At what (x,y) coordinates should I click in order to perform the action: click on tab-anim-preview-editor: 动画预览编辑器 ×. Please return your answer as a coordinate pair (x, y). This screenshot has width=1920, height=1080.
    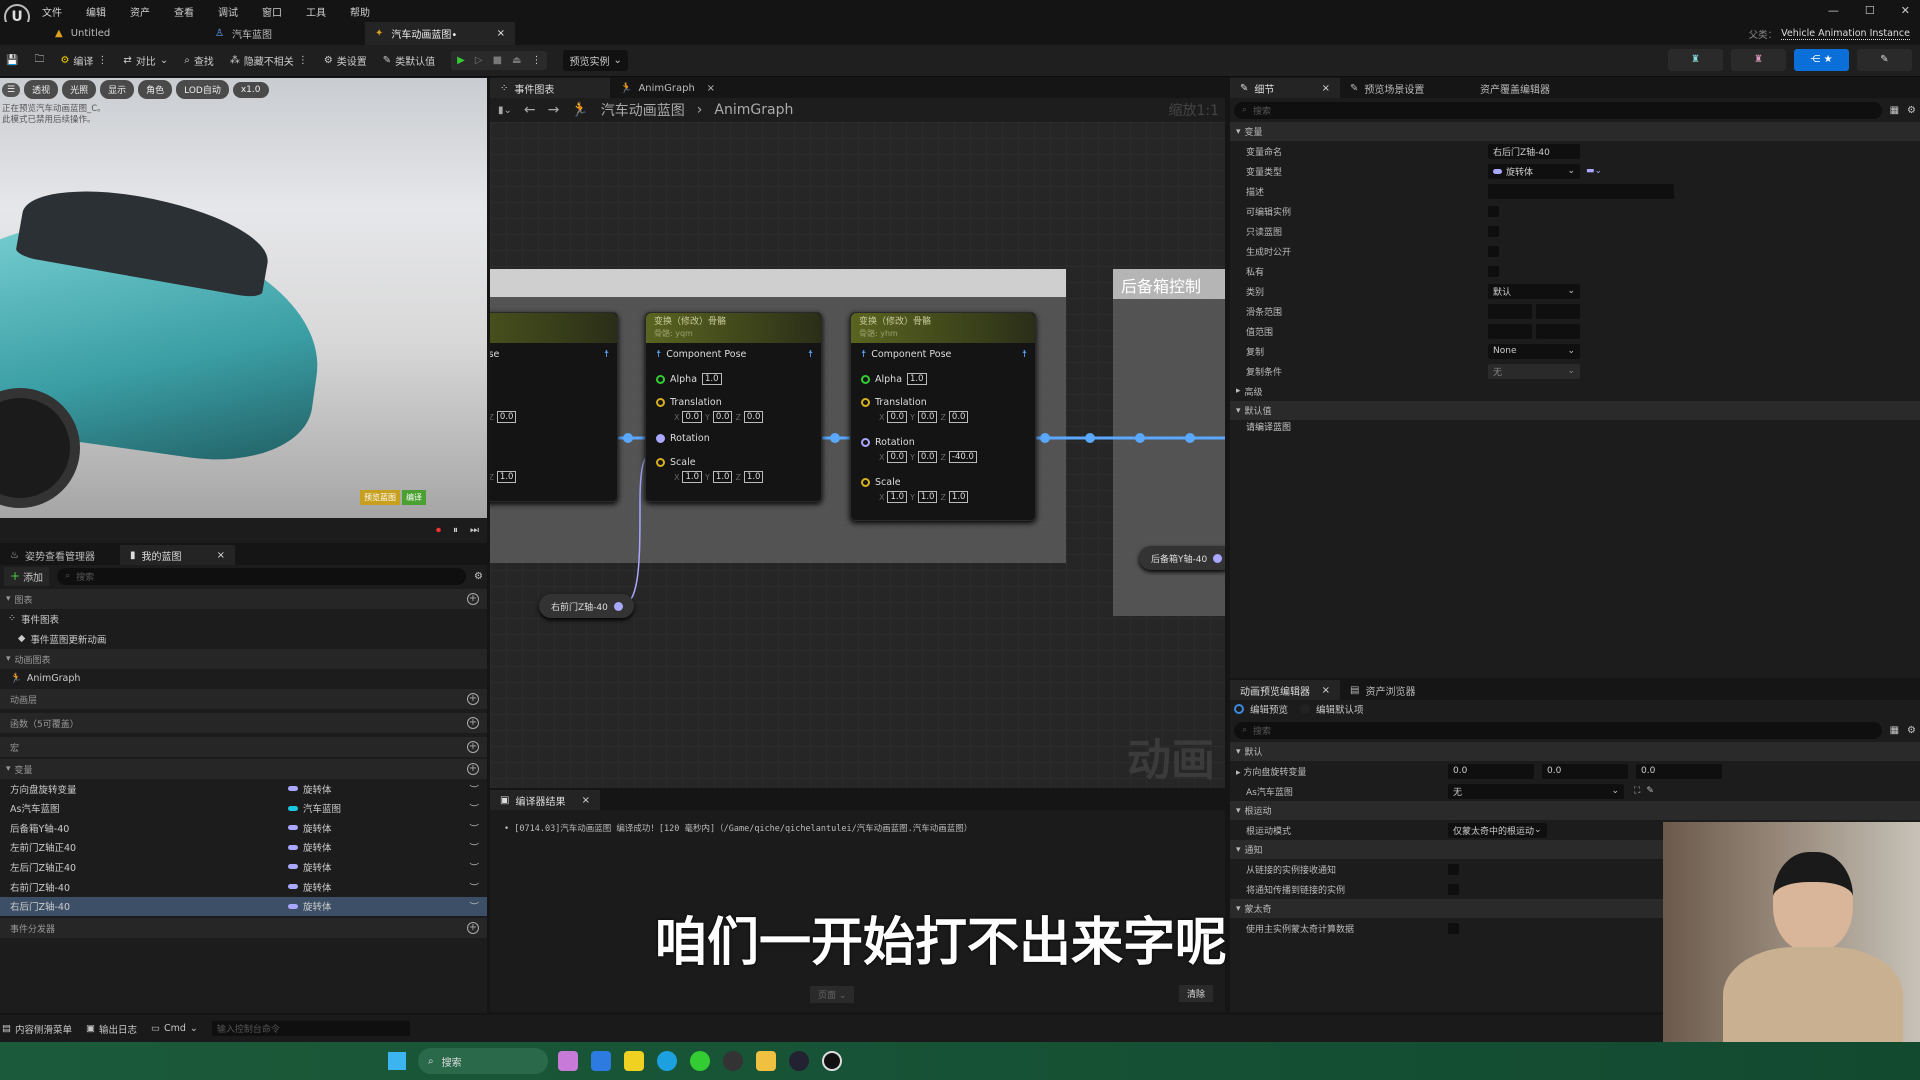
    Looking at the image, I should click on (1285, 690).